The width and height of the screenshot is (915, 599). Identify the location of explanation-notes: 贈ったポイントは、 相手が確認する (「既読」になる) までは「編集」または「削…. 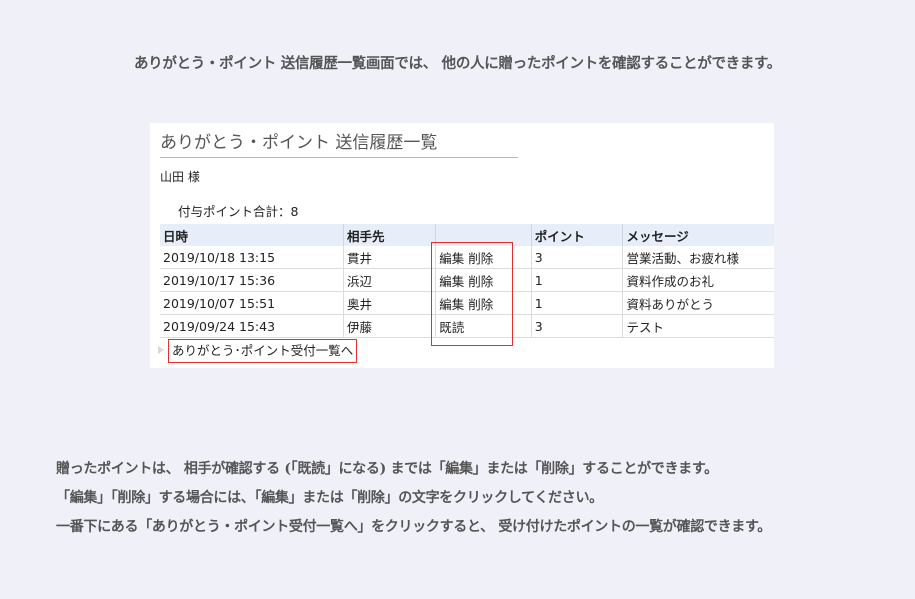
(481, 501).